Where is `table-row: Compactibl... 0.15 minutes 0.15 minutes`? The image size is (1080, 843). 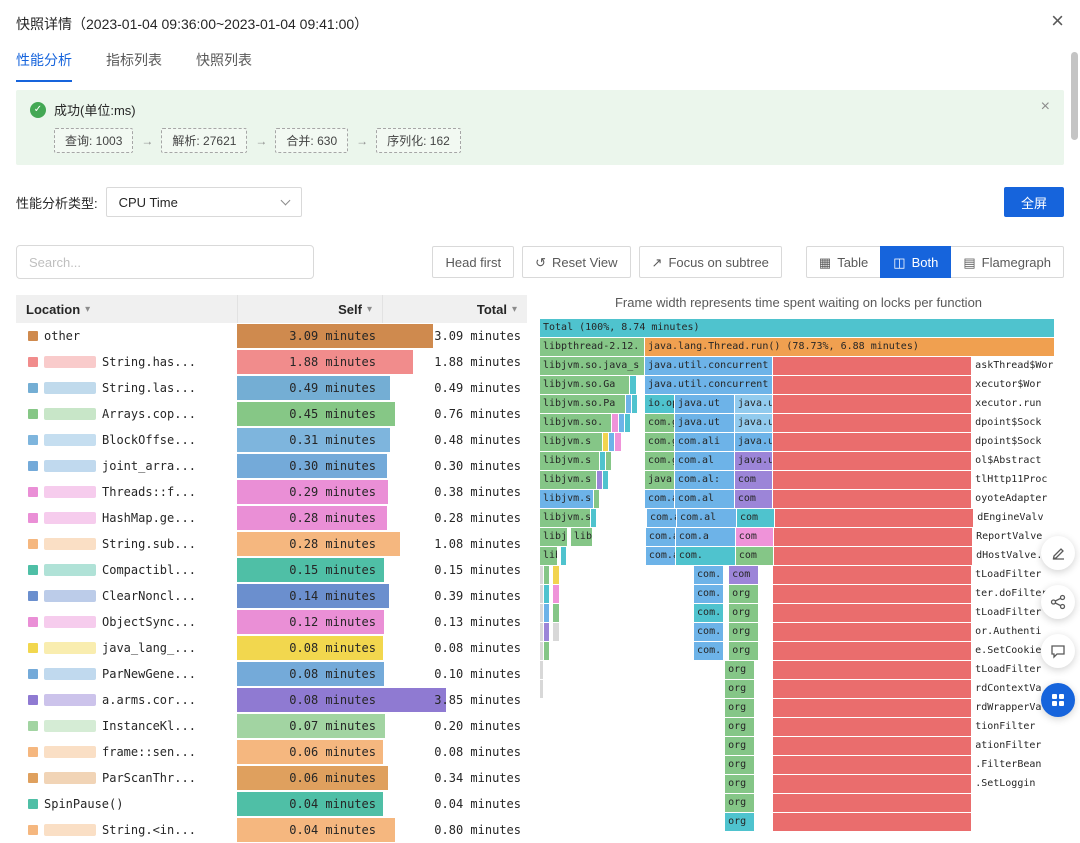 table-row: Compactibl... 0.15 minutes 0.15 minutes is located at coordinates (271, 570).